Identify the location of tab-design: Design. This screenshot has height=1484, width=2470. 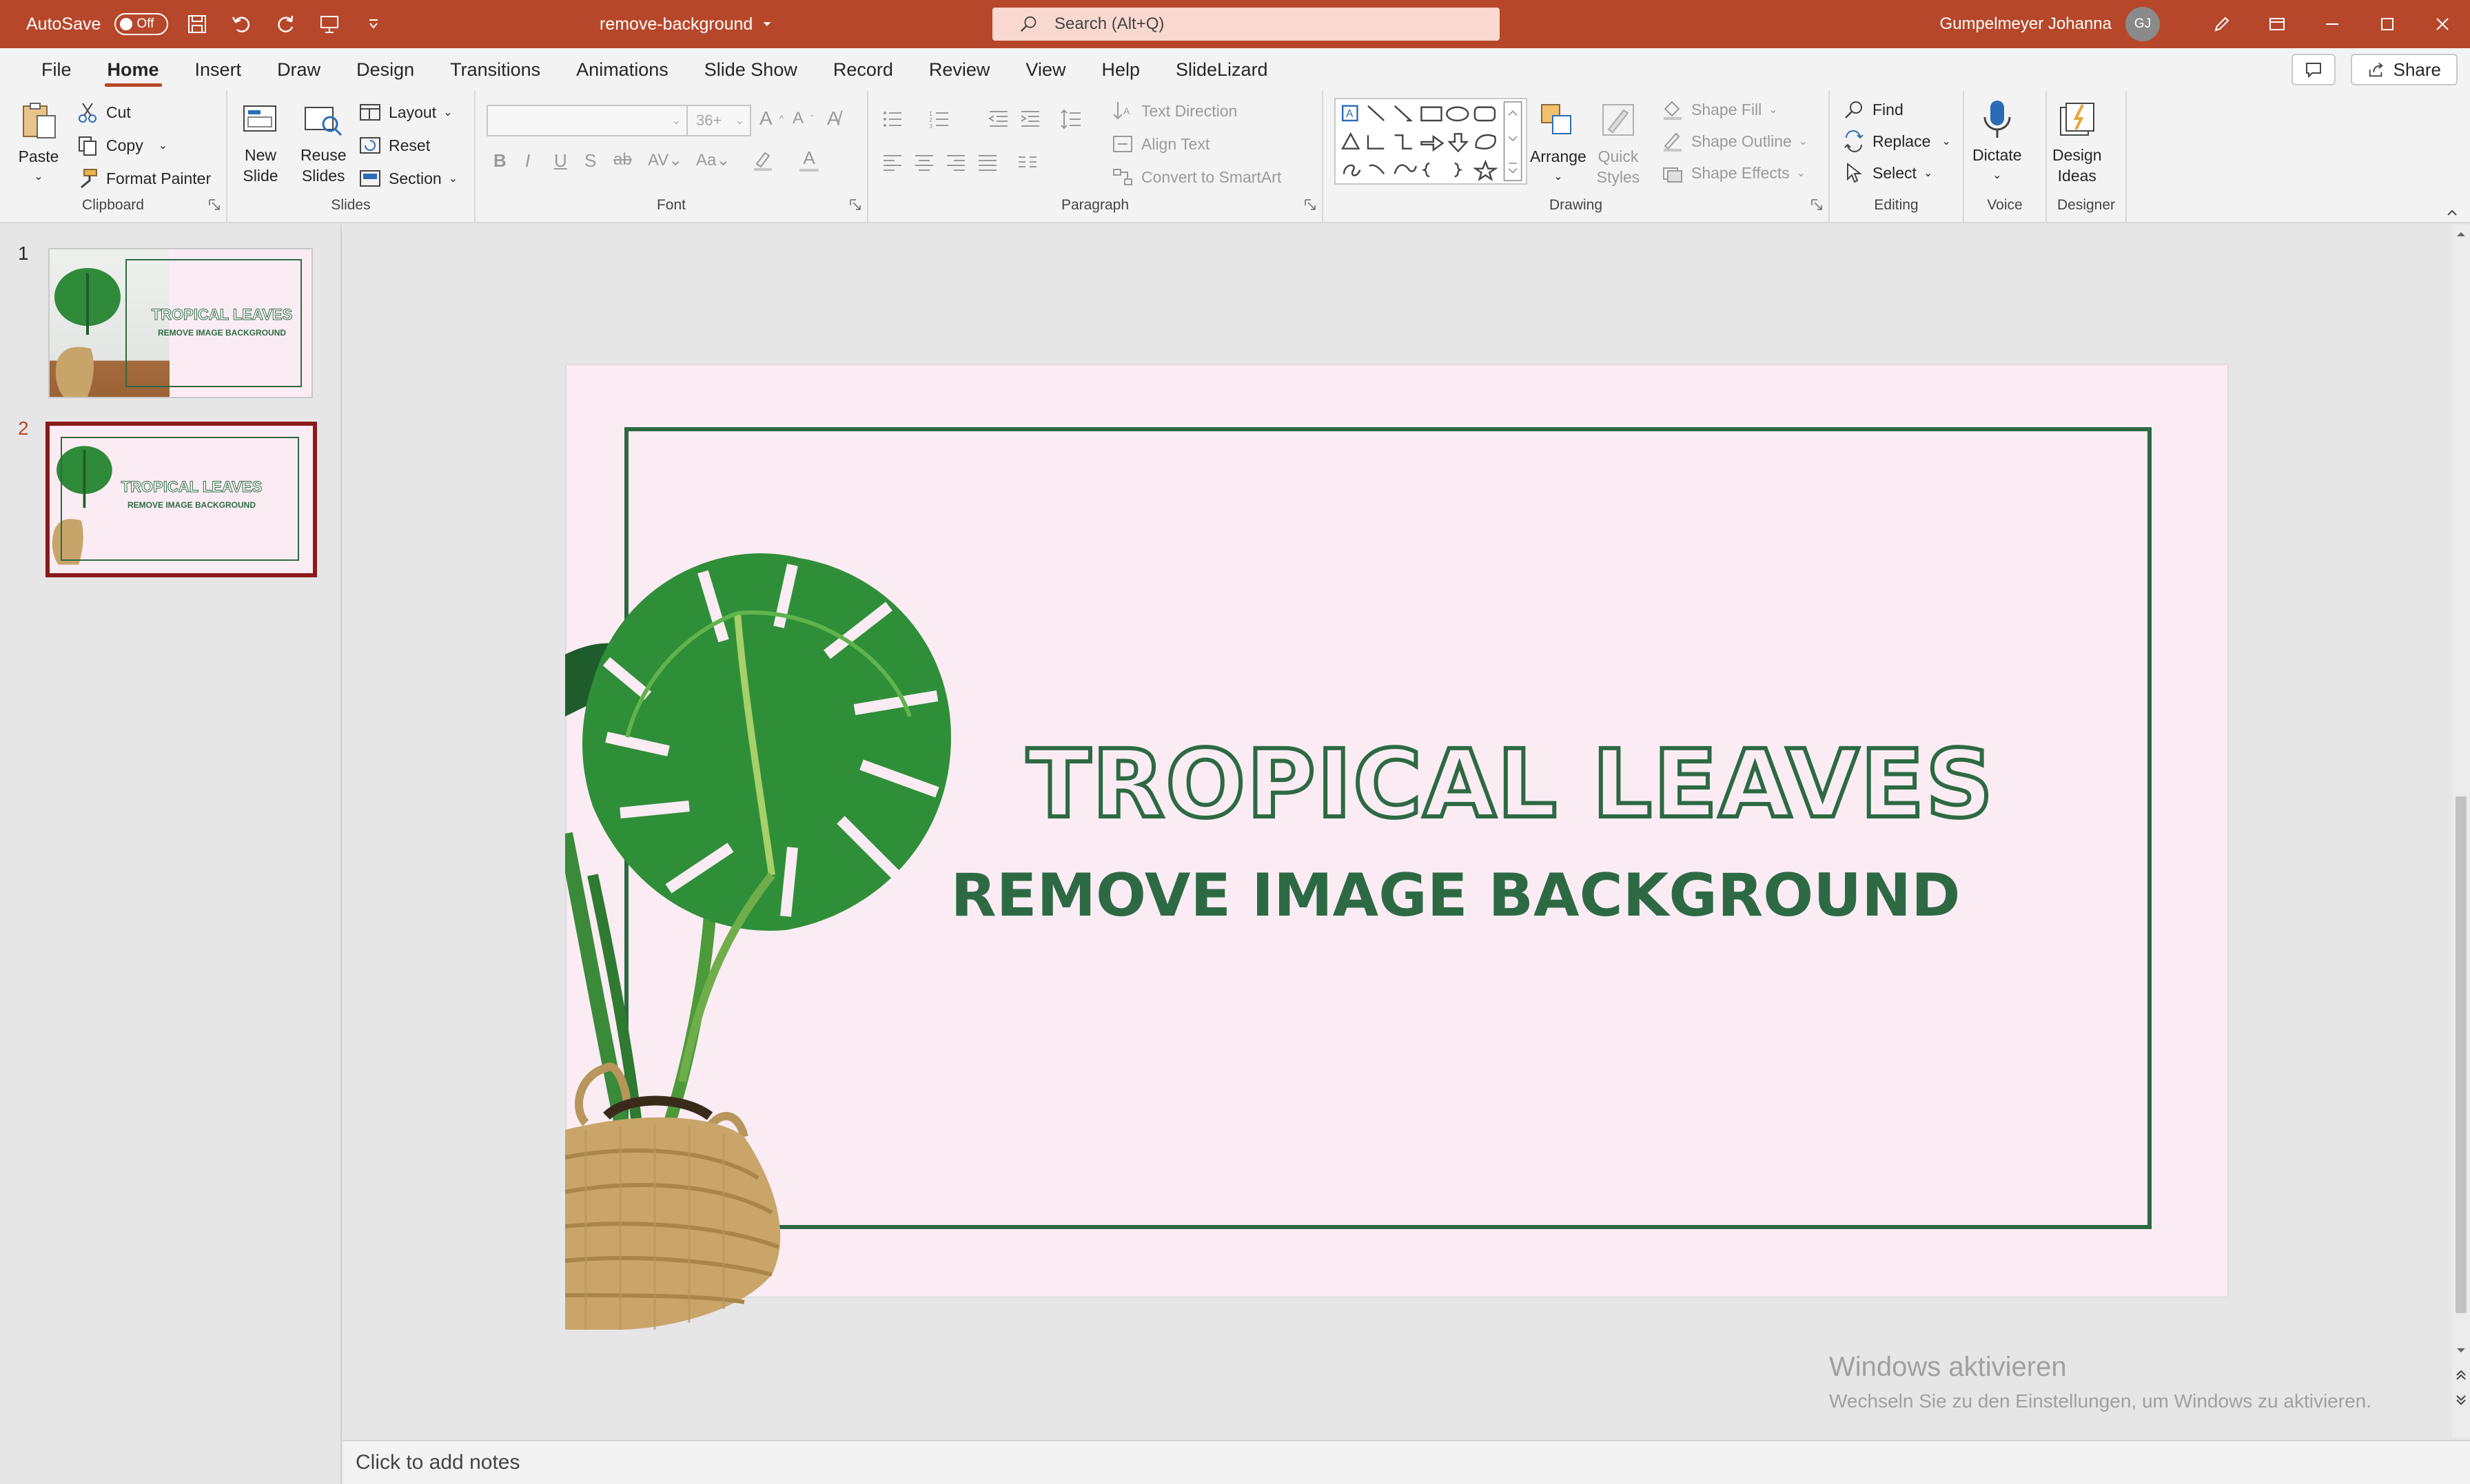
(385, 69).